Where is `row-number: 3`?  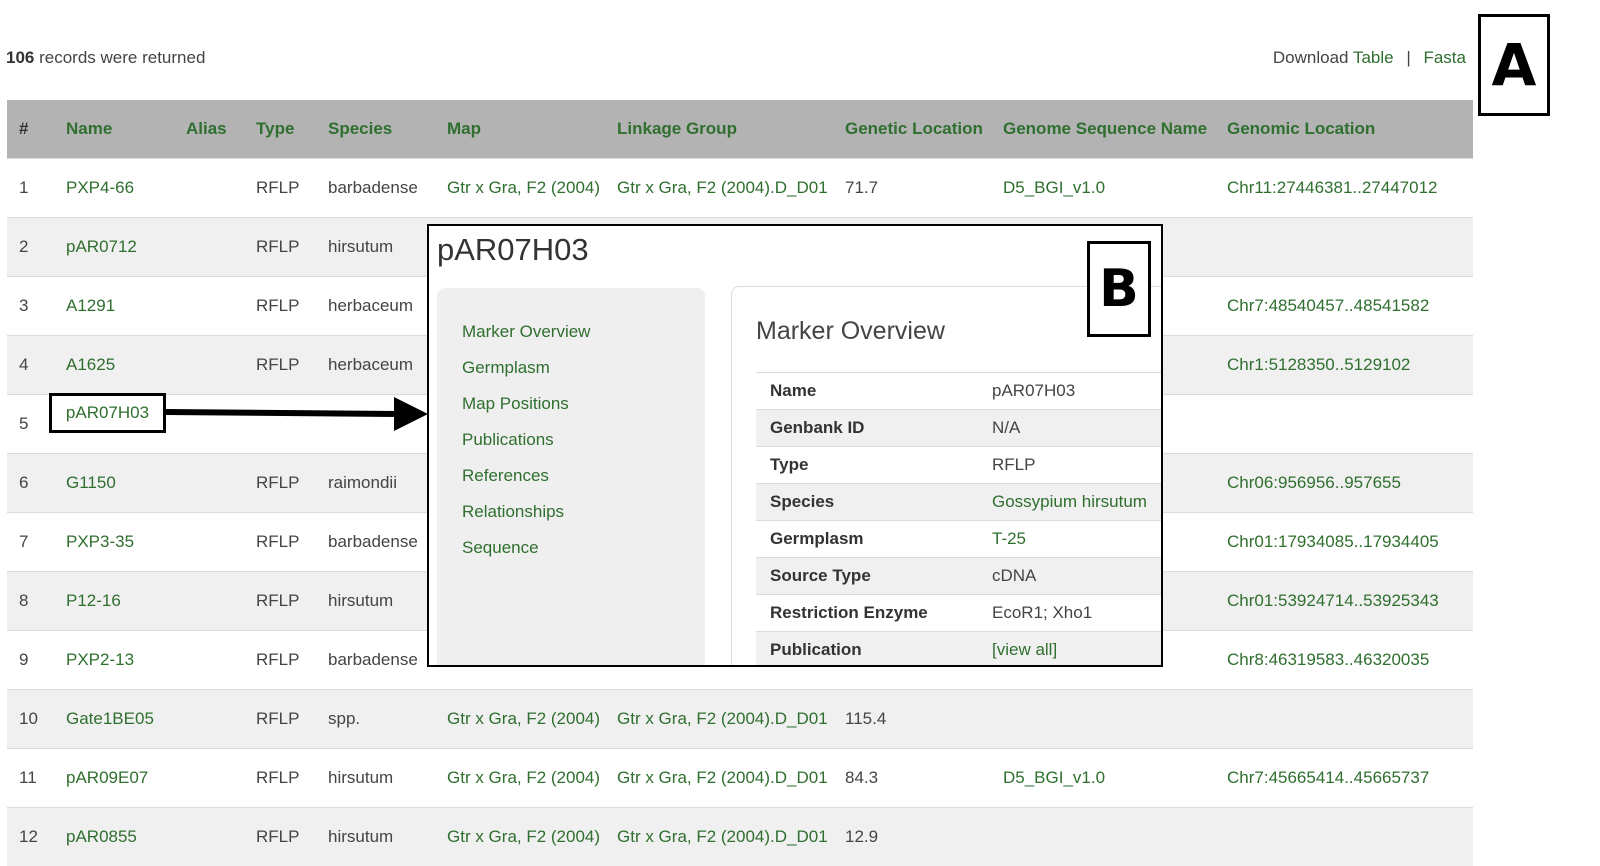 row-number: 3 is located at coordinates (30, 306).